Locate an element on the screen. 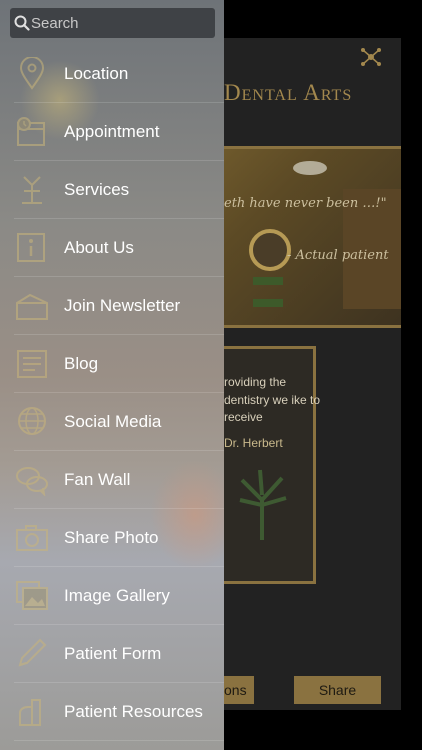  menu-item-social-media: Social Media is located at coordinates (119, 422).